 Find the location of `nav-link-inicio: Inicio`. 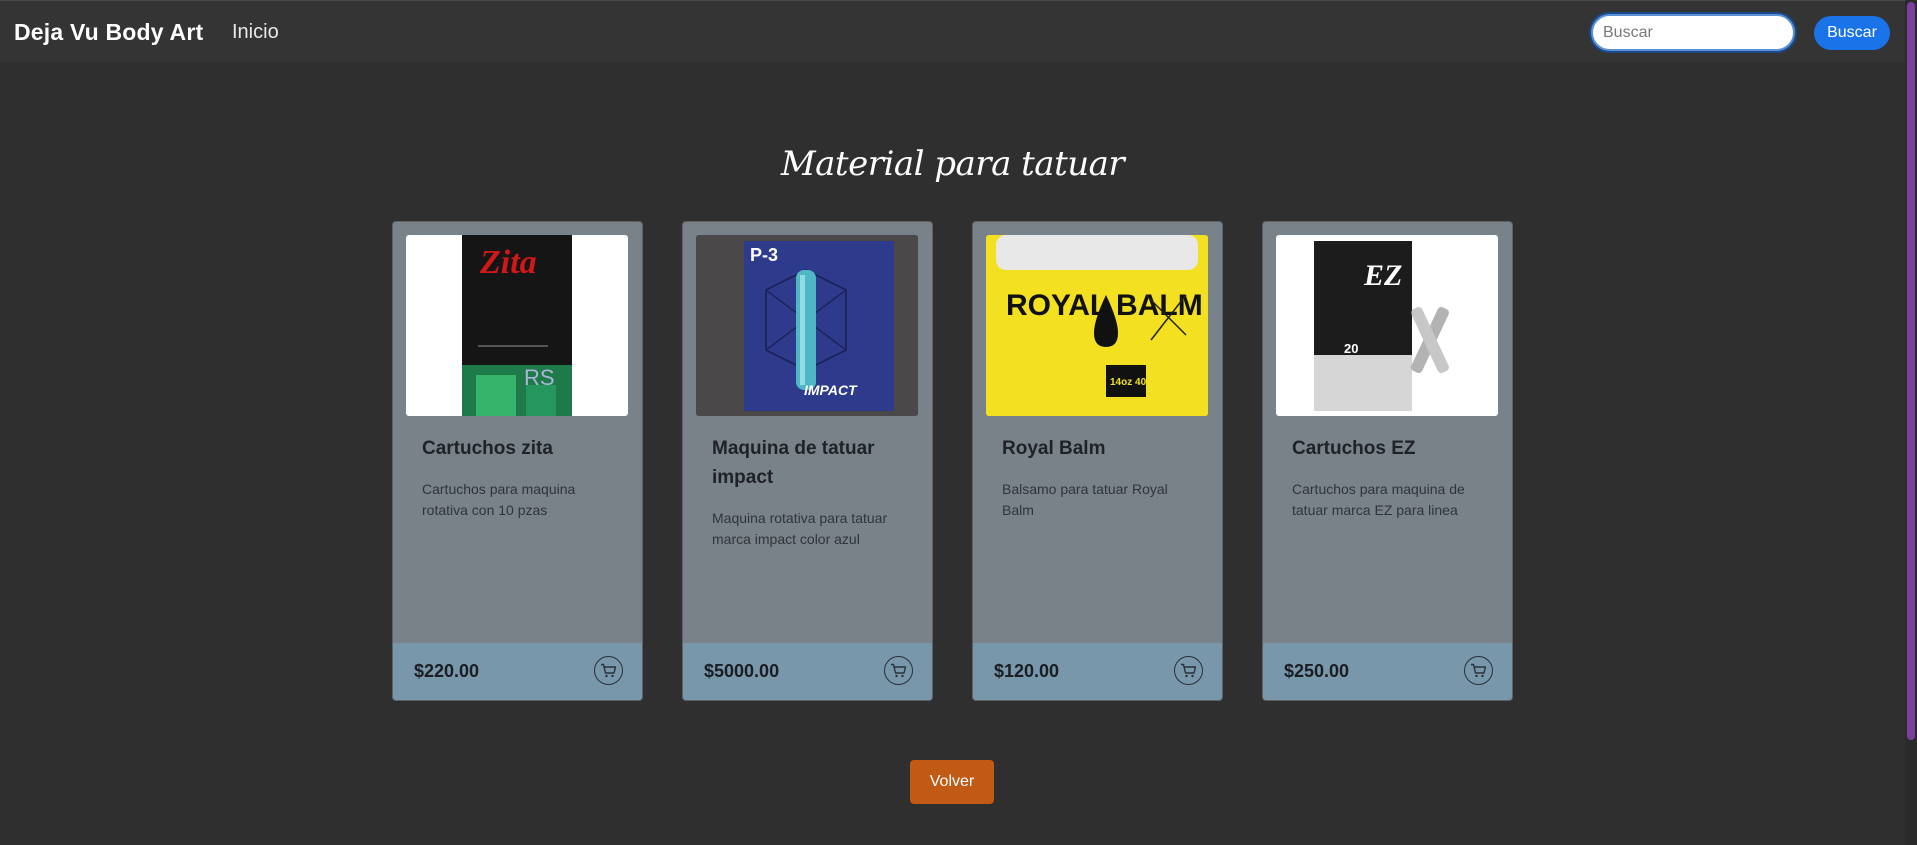

nav-link-inicio: Inicio is located at coordinates (255, 32).